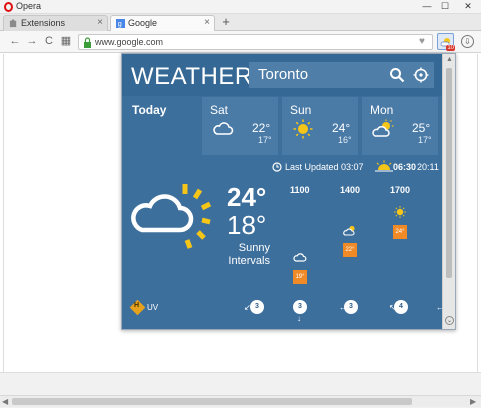 The width and height of the screenshot is (481, 408). I want to click on heart-icon: ♥, so click(422, 41).